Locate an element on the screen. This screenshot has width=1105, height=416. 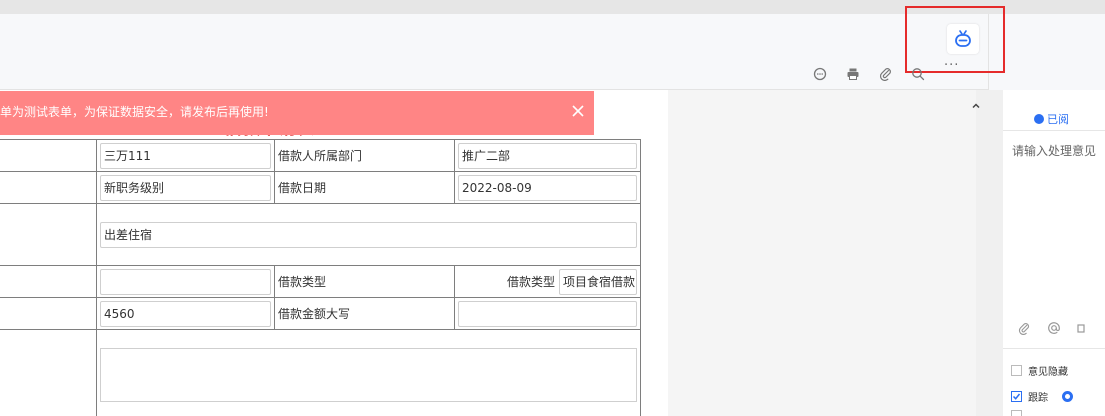
track-label: 跟踪 is located at coordinates (1038, 398).